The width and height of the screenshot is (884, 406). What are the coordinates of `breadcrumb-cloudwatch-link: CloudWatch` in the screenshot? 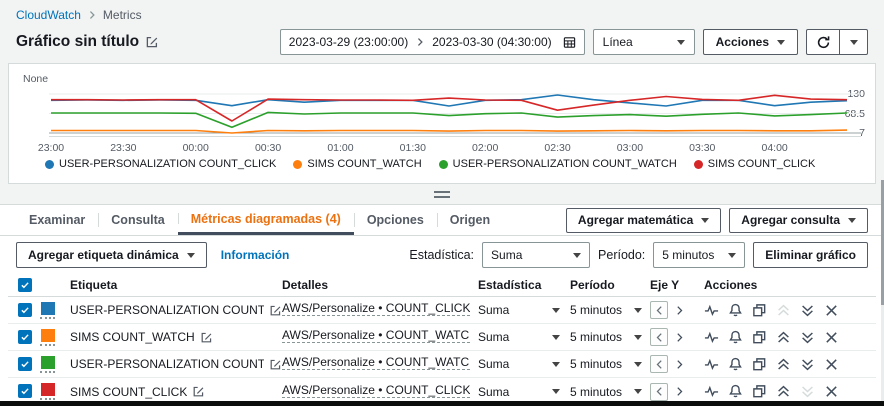 It's located at (48, 15).